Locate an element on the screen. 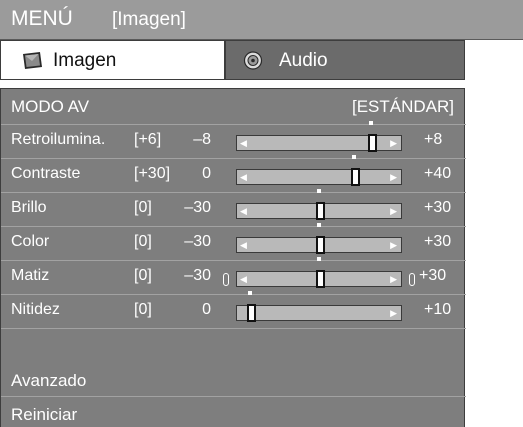 The image size is (523, 427). reset-label: Reiniciar is located at coordinates (44, 414).